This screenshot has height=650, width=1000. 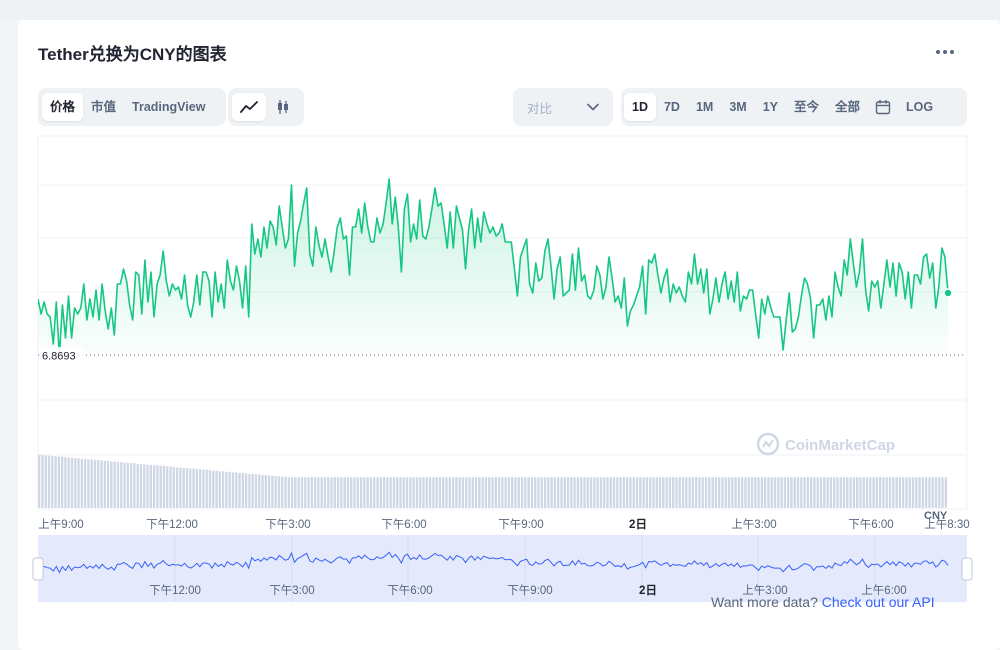 I want to click on x-tick-label: 2日, so click(x=638, y=524).